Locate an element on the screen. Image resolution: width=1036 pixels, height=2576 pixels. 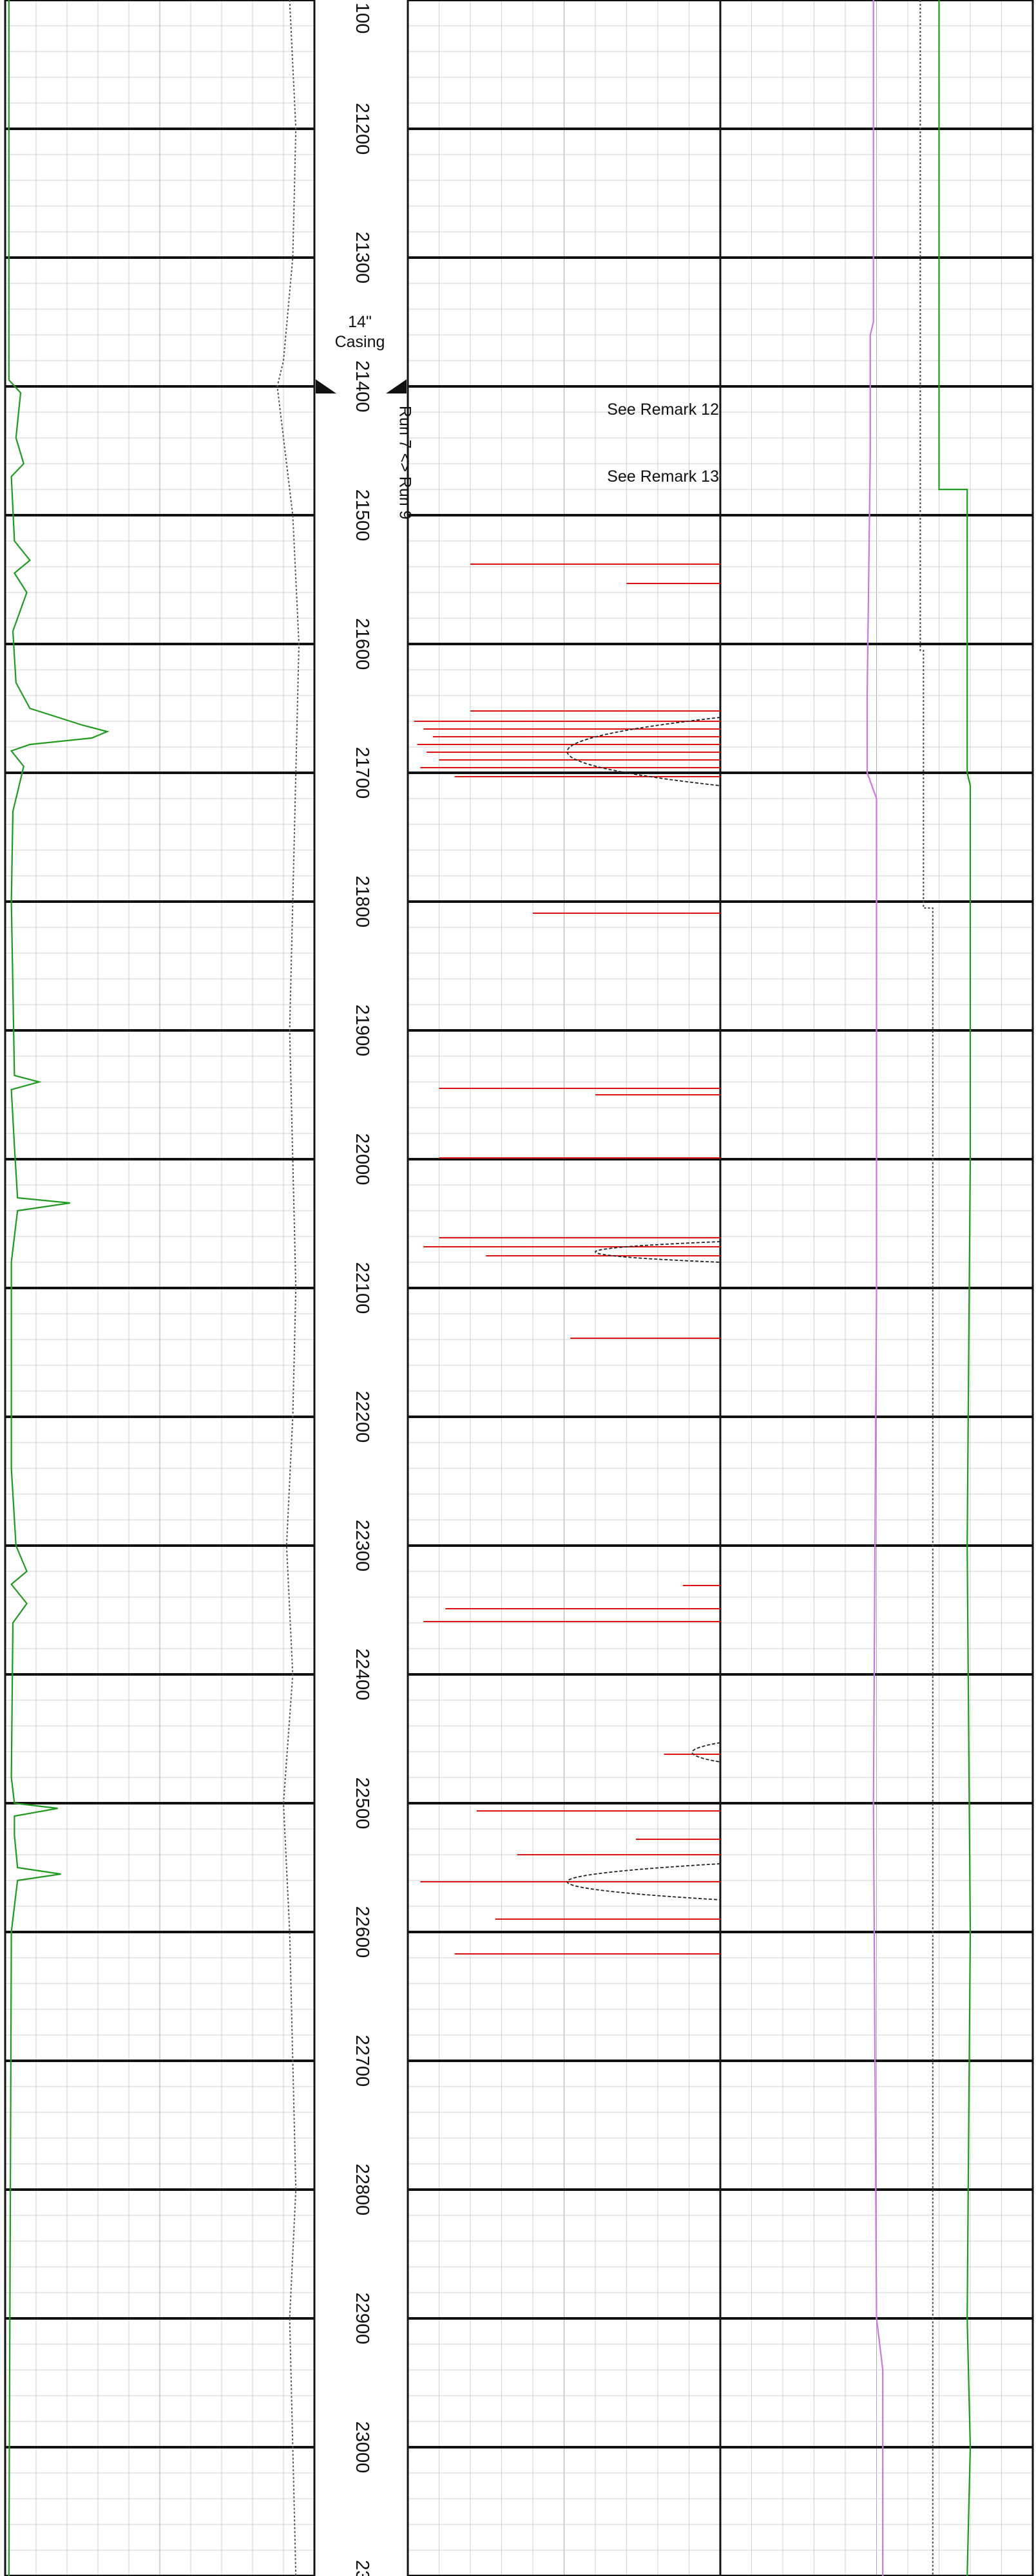
depth-label: 22900 is located at coordinates (362, 2319).